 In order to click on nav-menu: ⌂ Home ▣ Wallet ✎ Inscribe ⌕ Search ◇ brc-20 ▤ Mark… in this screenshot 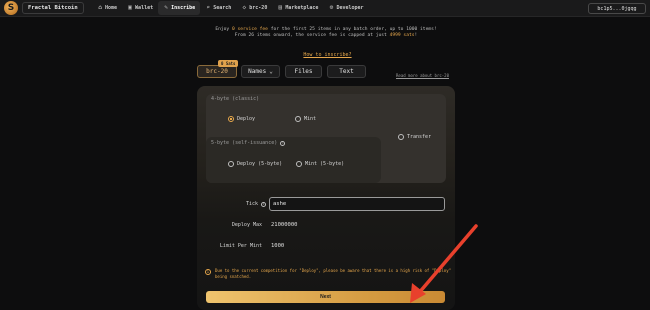, I will do `click(230, 8)`.